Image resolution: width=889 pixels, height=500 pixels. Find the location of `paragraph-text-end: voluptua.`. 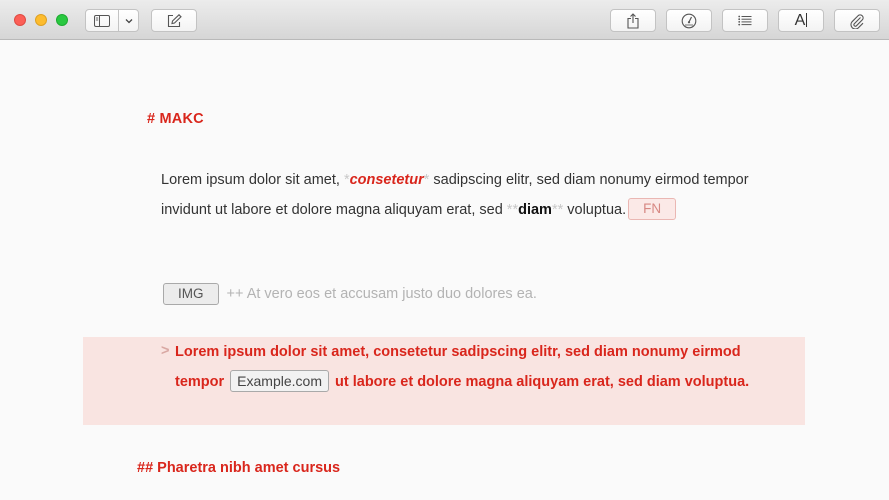

paragraph-text-end: voluptua. is located at coordinates (595, 209).